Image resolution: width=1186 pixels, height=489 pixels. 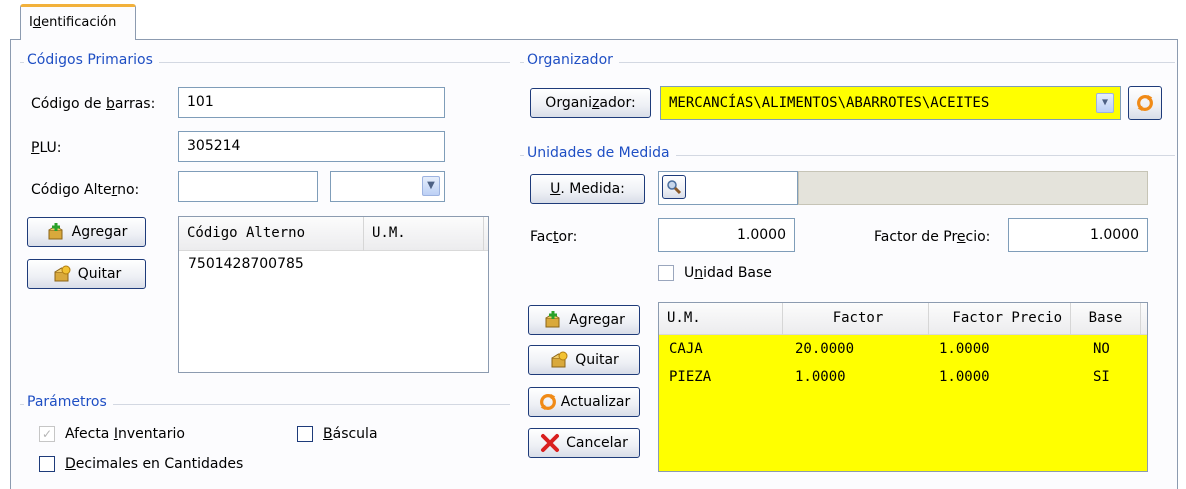 What do you see at coordinates (584, 320) in the screenshot?
I see `unidades-add-button: Agregar` at bounding box center [584, 320].